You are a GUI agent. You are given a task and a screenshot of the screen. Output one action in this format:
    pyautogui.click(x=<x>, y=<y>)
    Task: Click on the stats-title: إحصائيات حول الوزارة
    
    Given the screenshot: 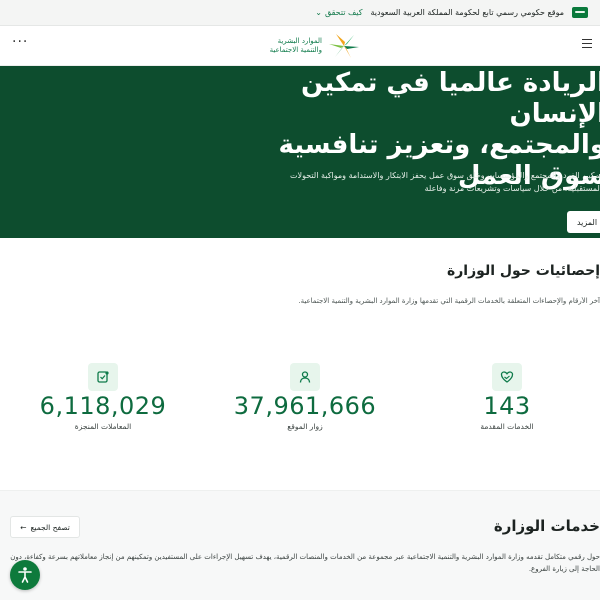 What is the action you would take?
    pyautogui.click(x=523, y=271)
    